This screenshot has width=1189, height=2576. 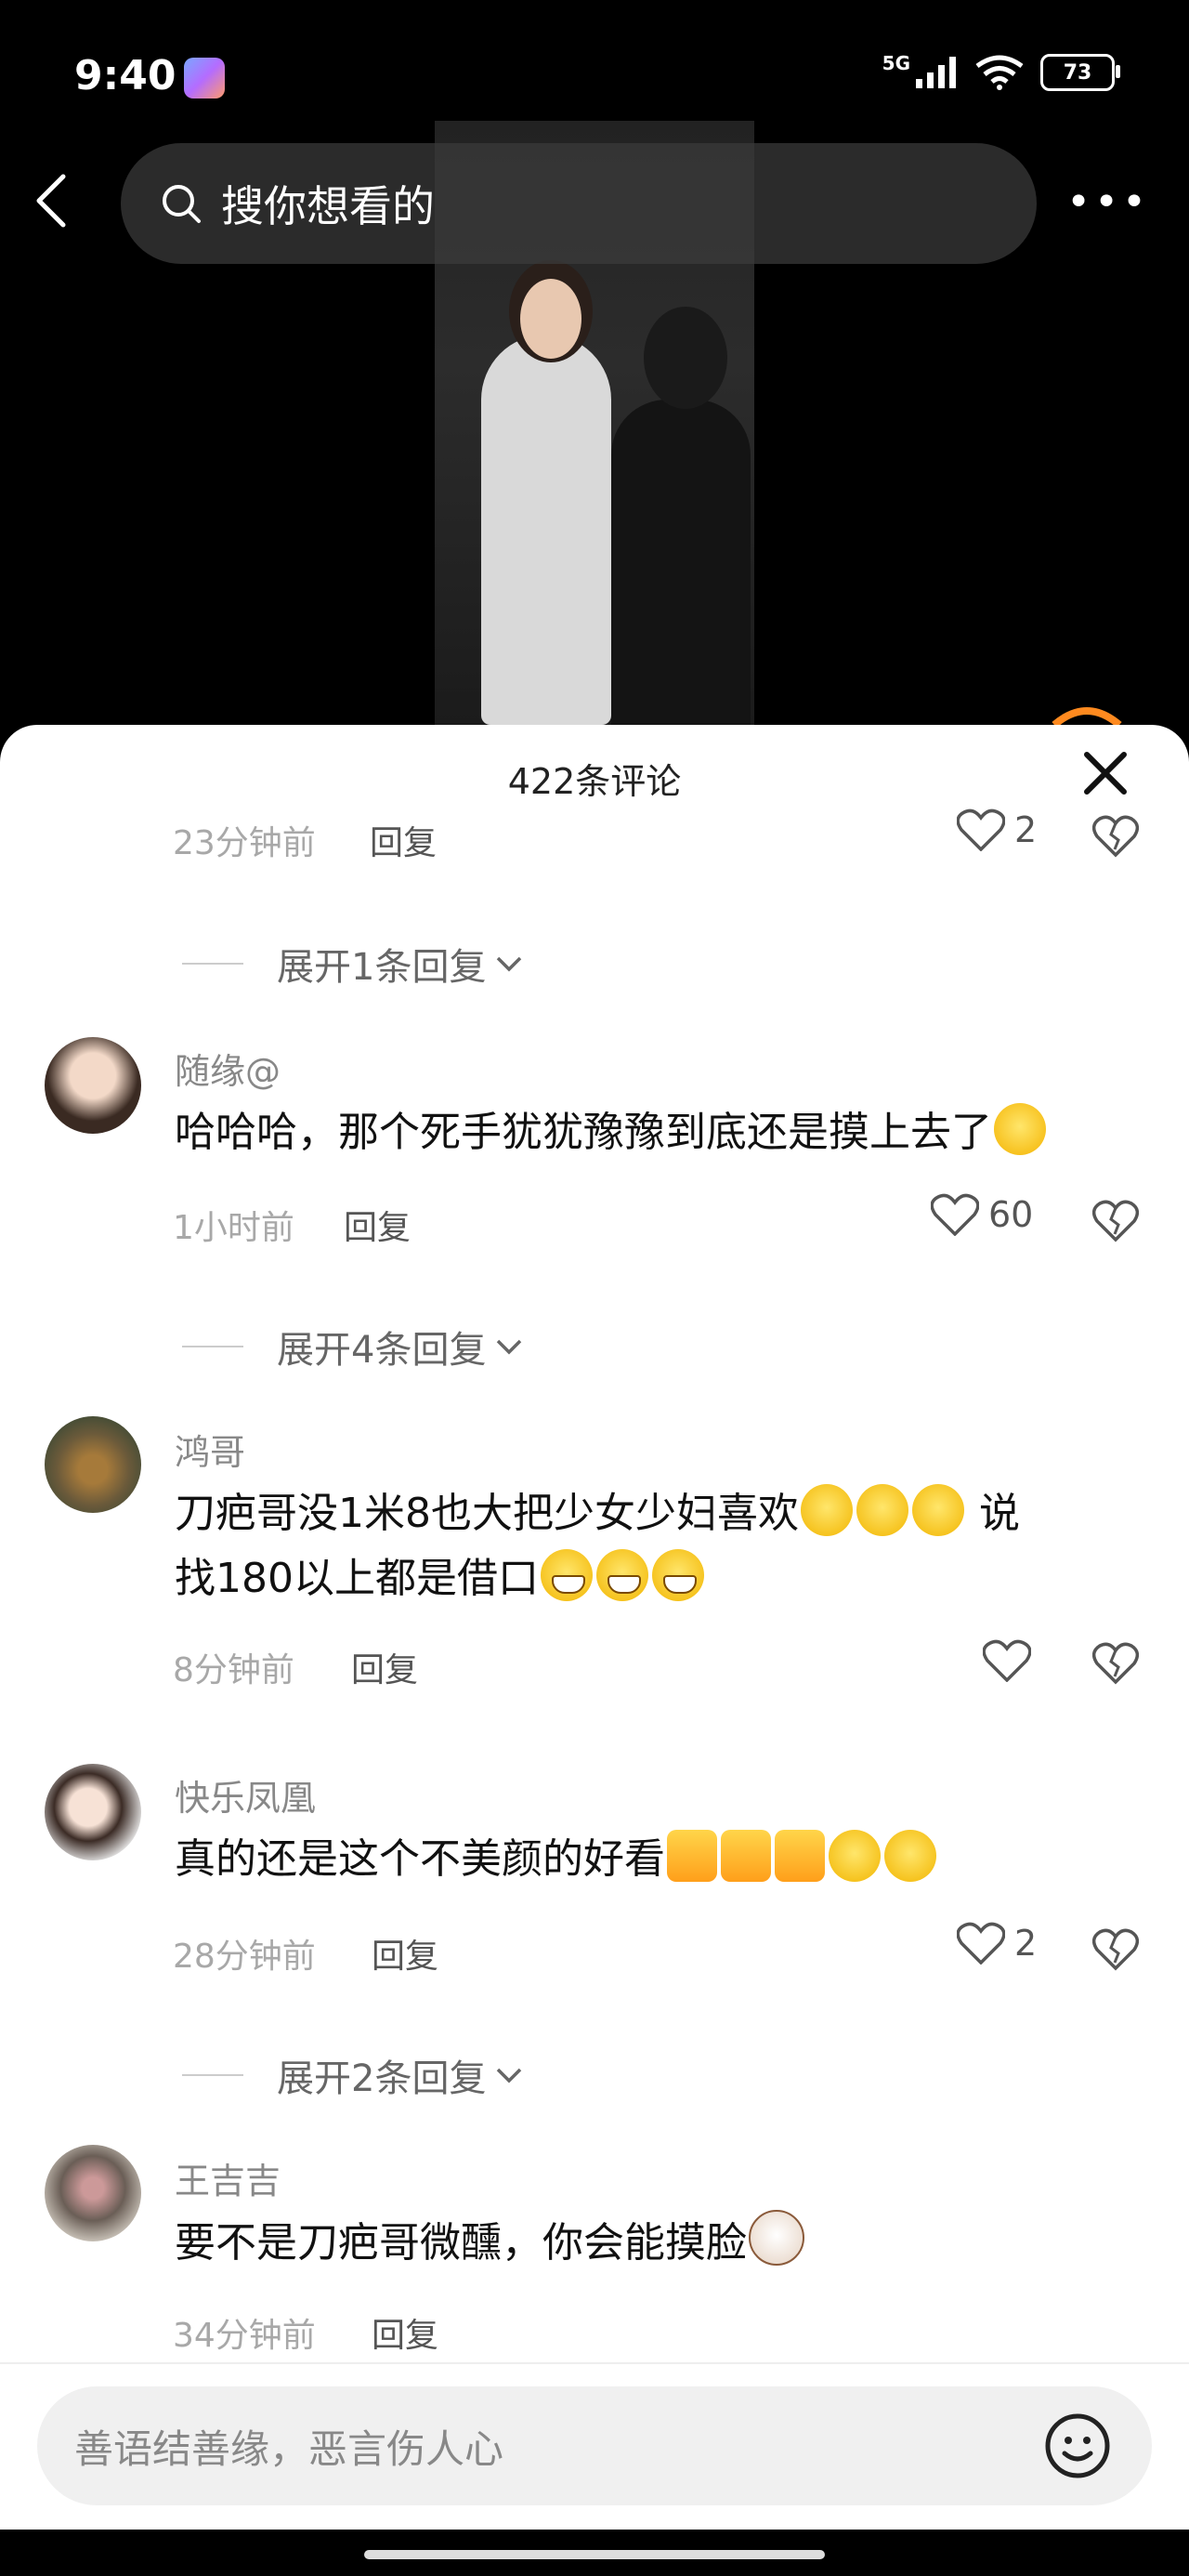 I want to click on comment-input: 善语结善缘，恶言伤人心, so click(x=594, y=2445).